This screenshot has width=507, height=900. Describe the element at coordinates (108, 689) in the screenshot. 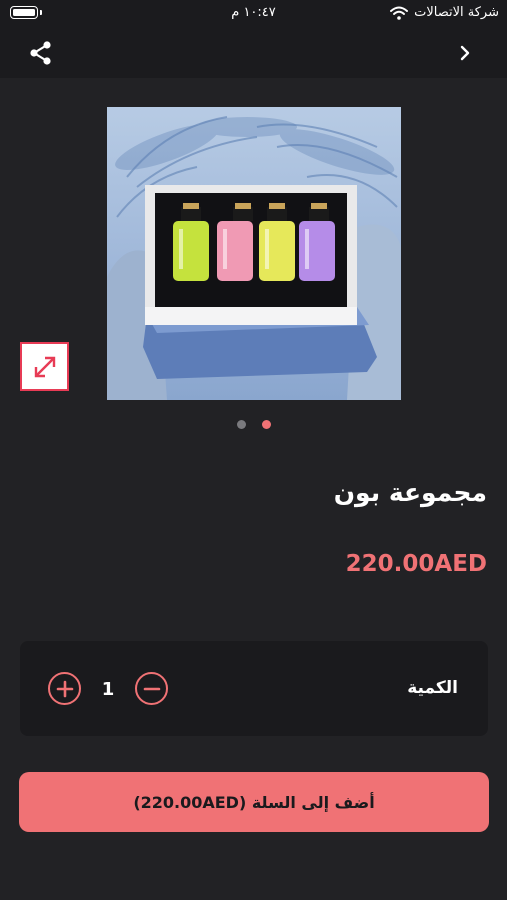

I see `quantity-value: 1` at that location.